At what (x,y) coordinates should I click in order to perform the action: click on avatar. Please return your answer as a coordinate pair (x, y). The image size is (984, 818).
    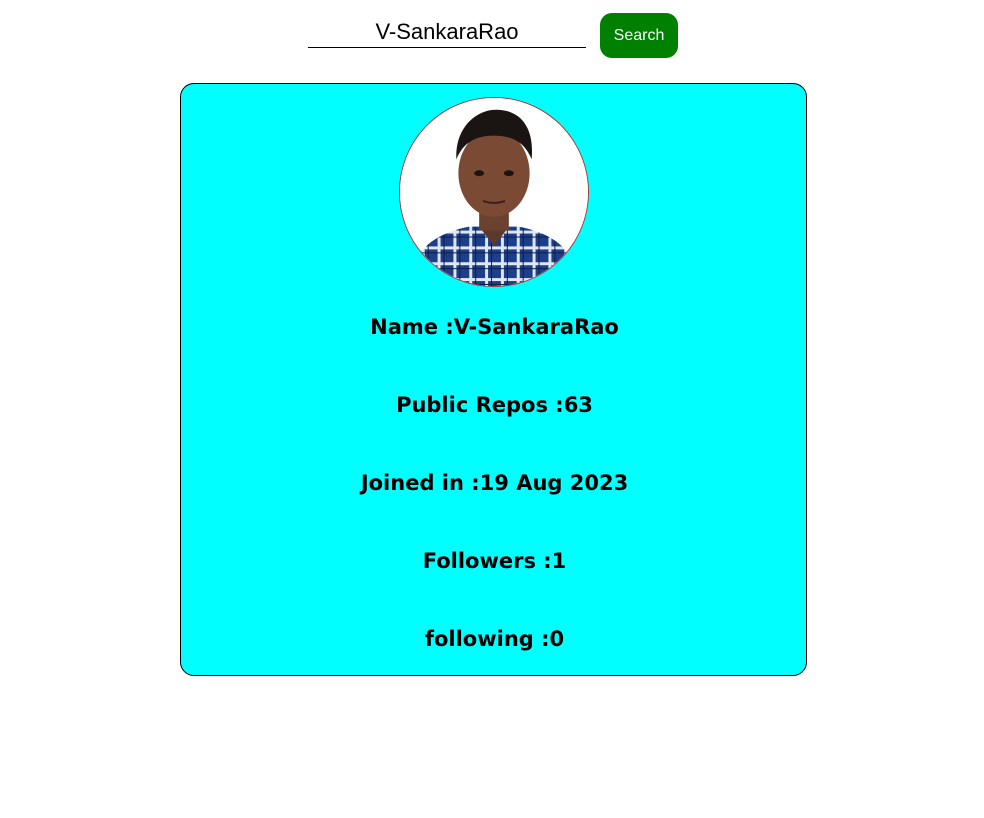
    Looking at the image, I should click on (494, 192).